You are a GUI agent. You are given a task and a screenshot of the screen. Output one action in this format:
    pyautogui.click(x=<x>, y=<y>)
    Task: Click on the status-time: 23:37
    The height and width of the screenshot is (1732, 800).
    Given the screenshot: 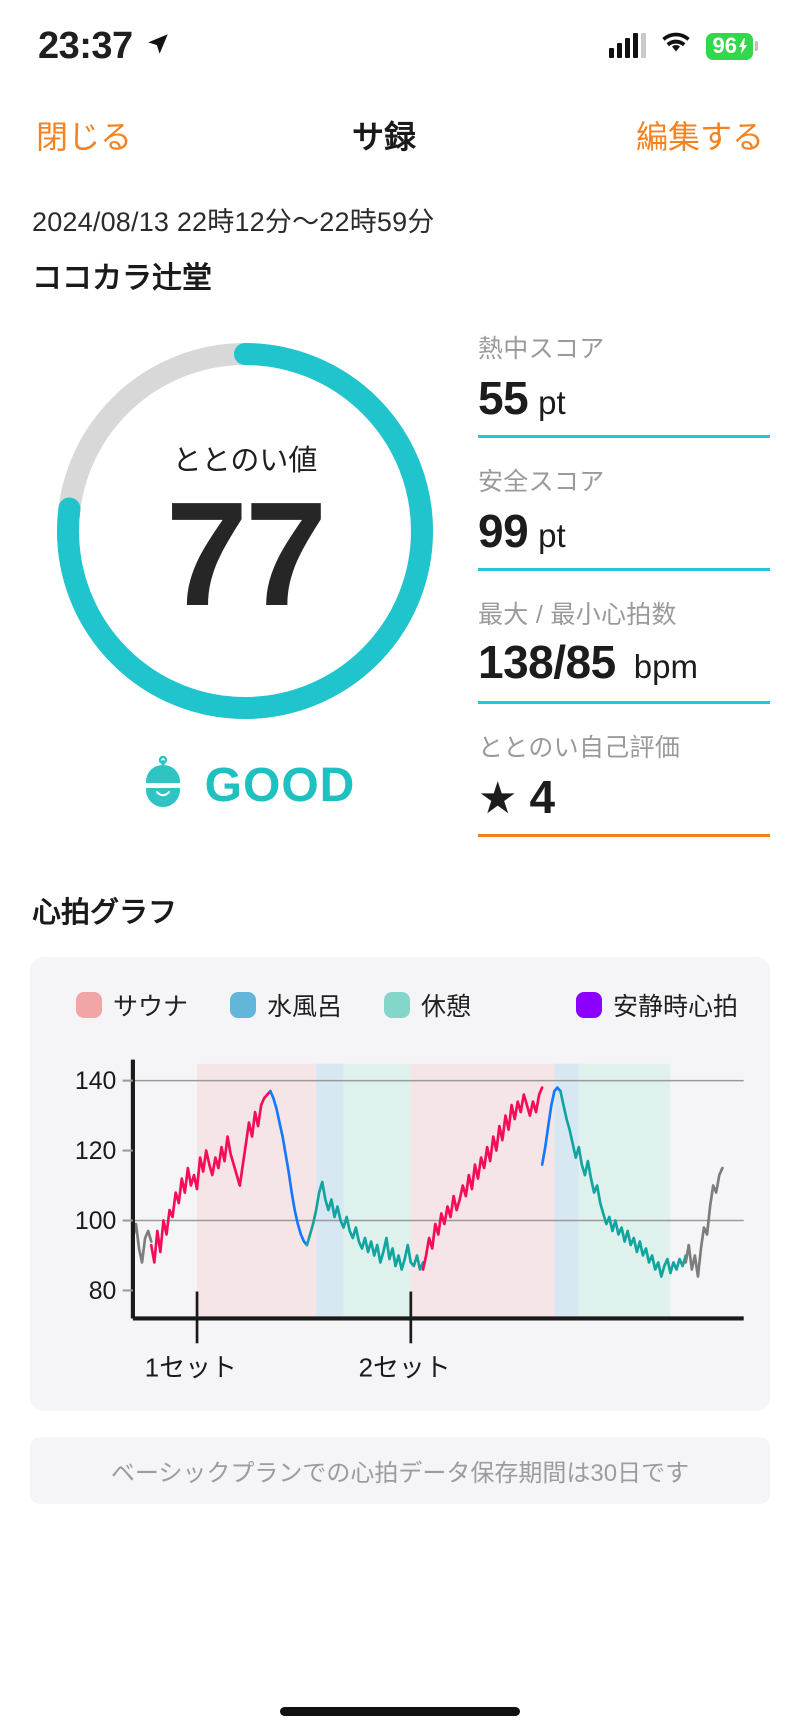 What is the action you would take?
    pyautogui.click(x=85, y=45)
    